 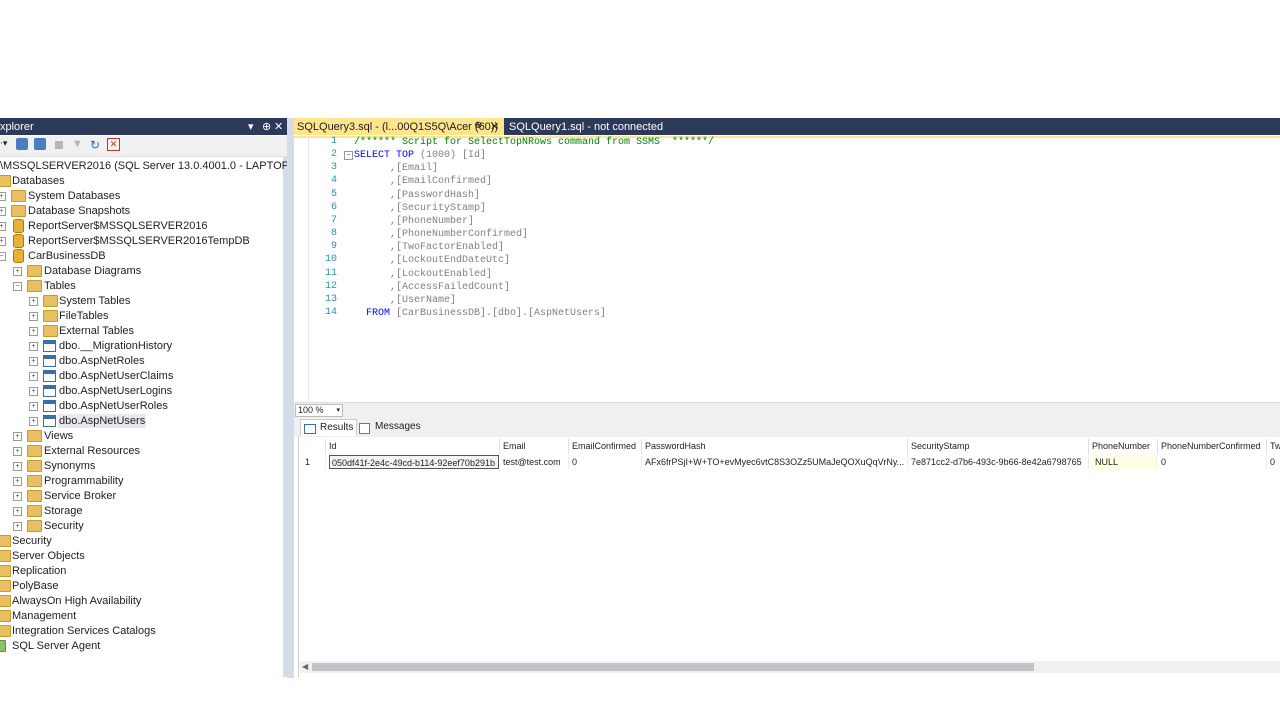 What do you see at coordinates (84, 631) in the screenshot?
I see `tree-item-label: Integration Services Catalogs` at bounding box center [84, 631].